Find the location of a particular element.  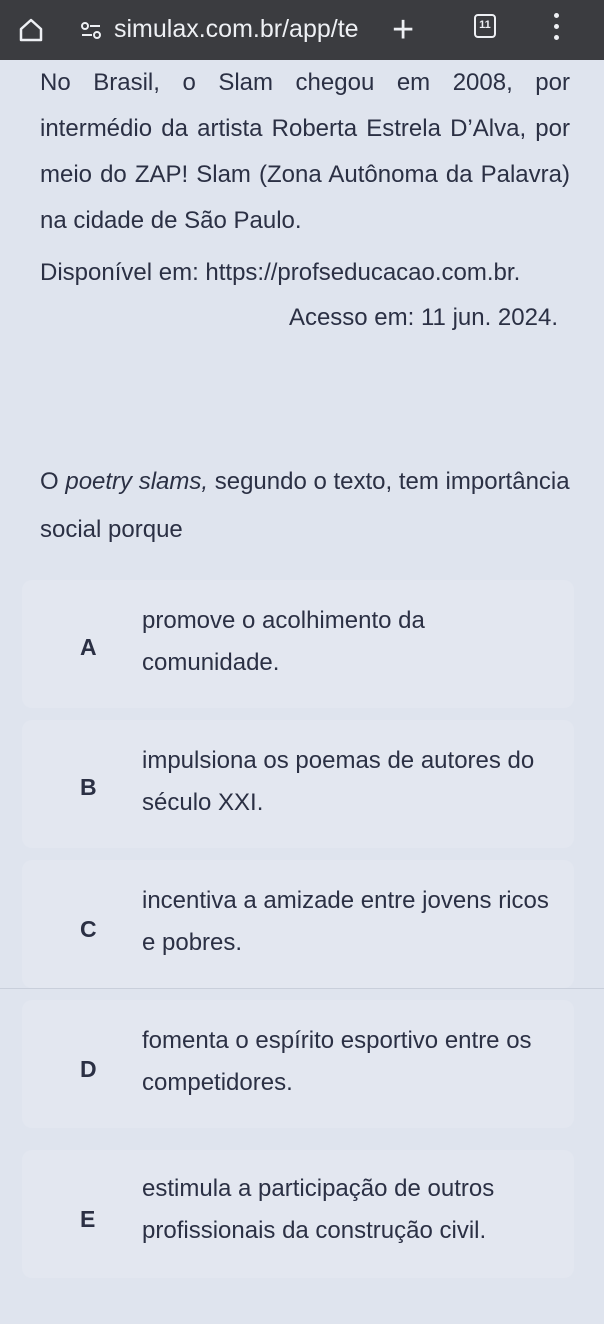

option-letter: E is located at coordinates (88, 1219).